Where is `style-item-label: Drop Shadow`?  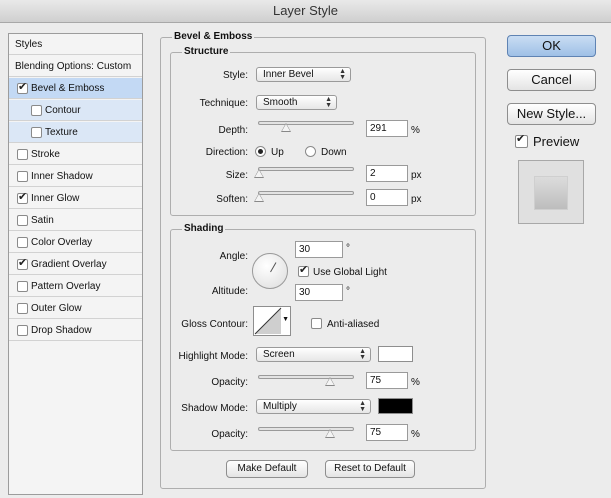
style-item-label: Drop Shadow is located at coordinates (61, 330).